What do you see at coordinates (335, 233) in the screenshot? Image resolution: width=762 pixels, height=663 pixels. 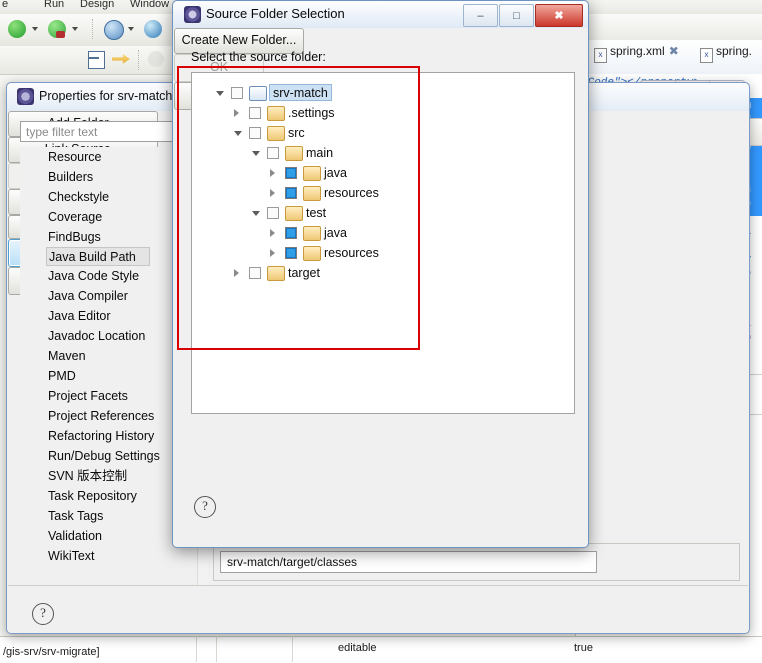 I see `tree-label-test-java: java` at bounding box center [335, 233].